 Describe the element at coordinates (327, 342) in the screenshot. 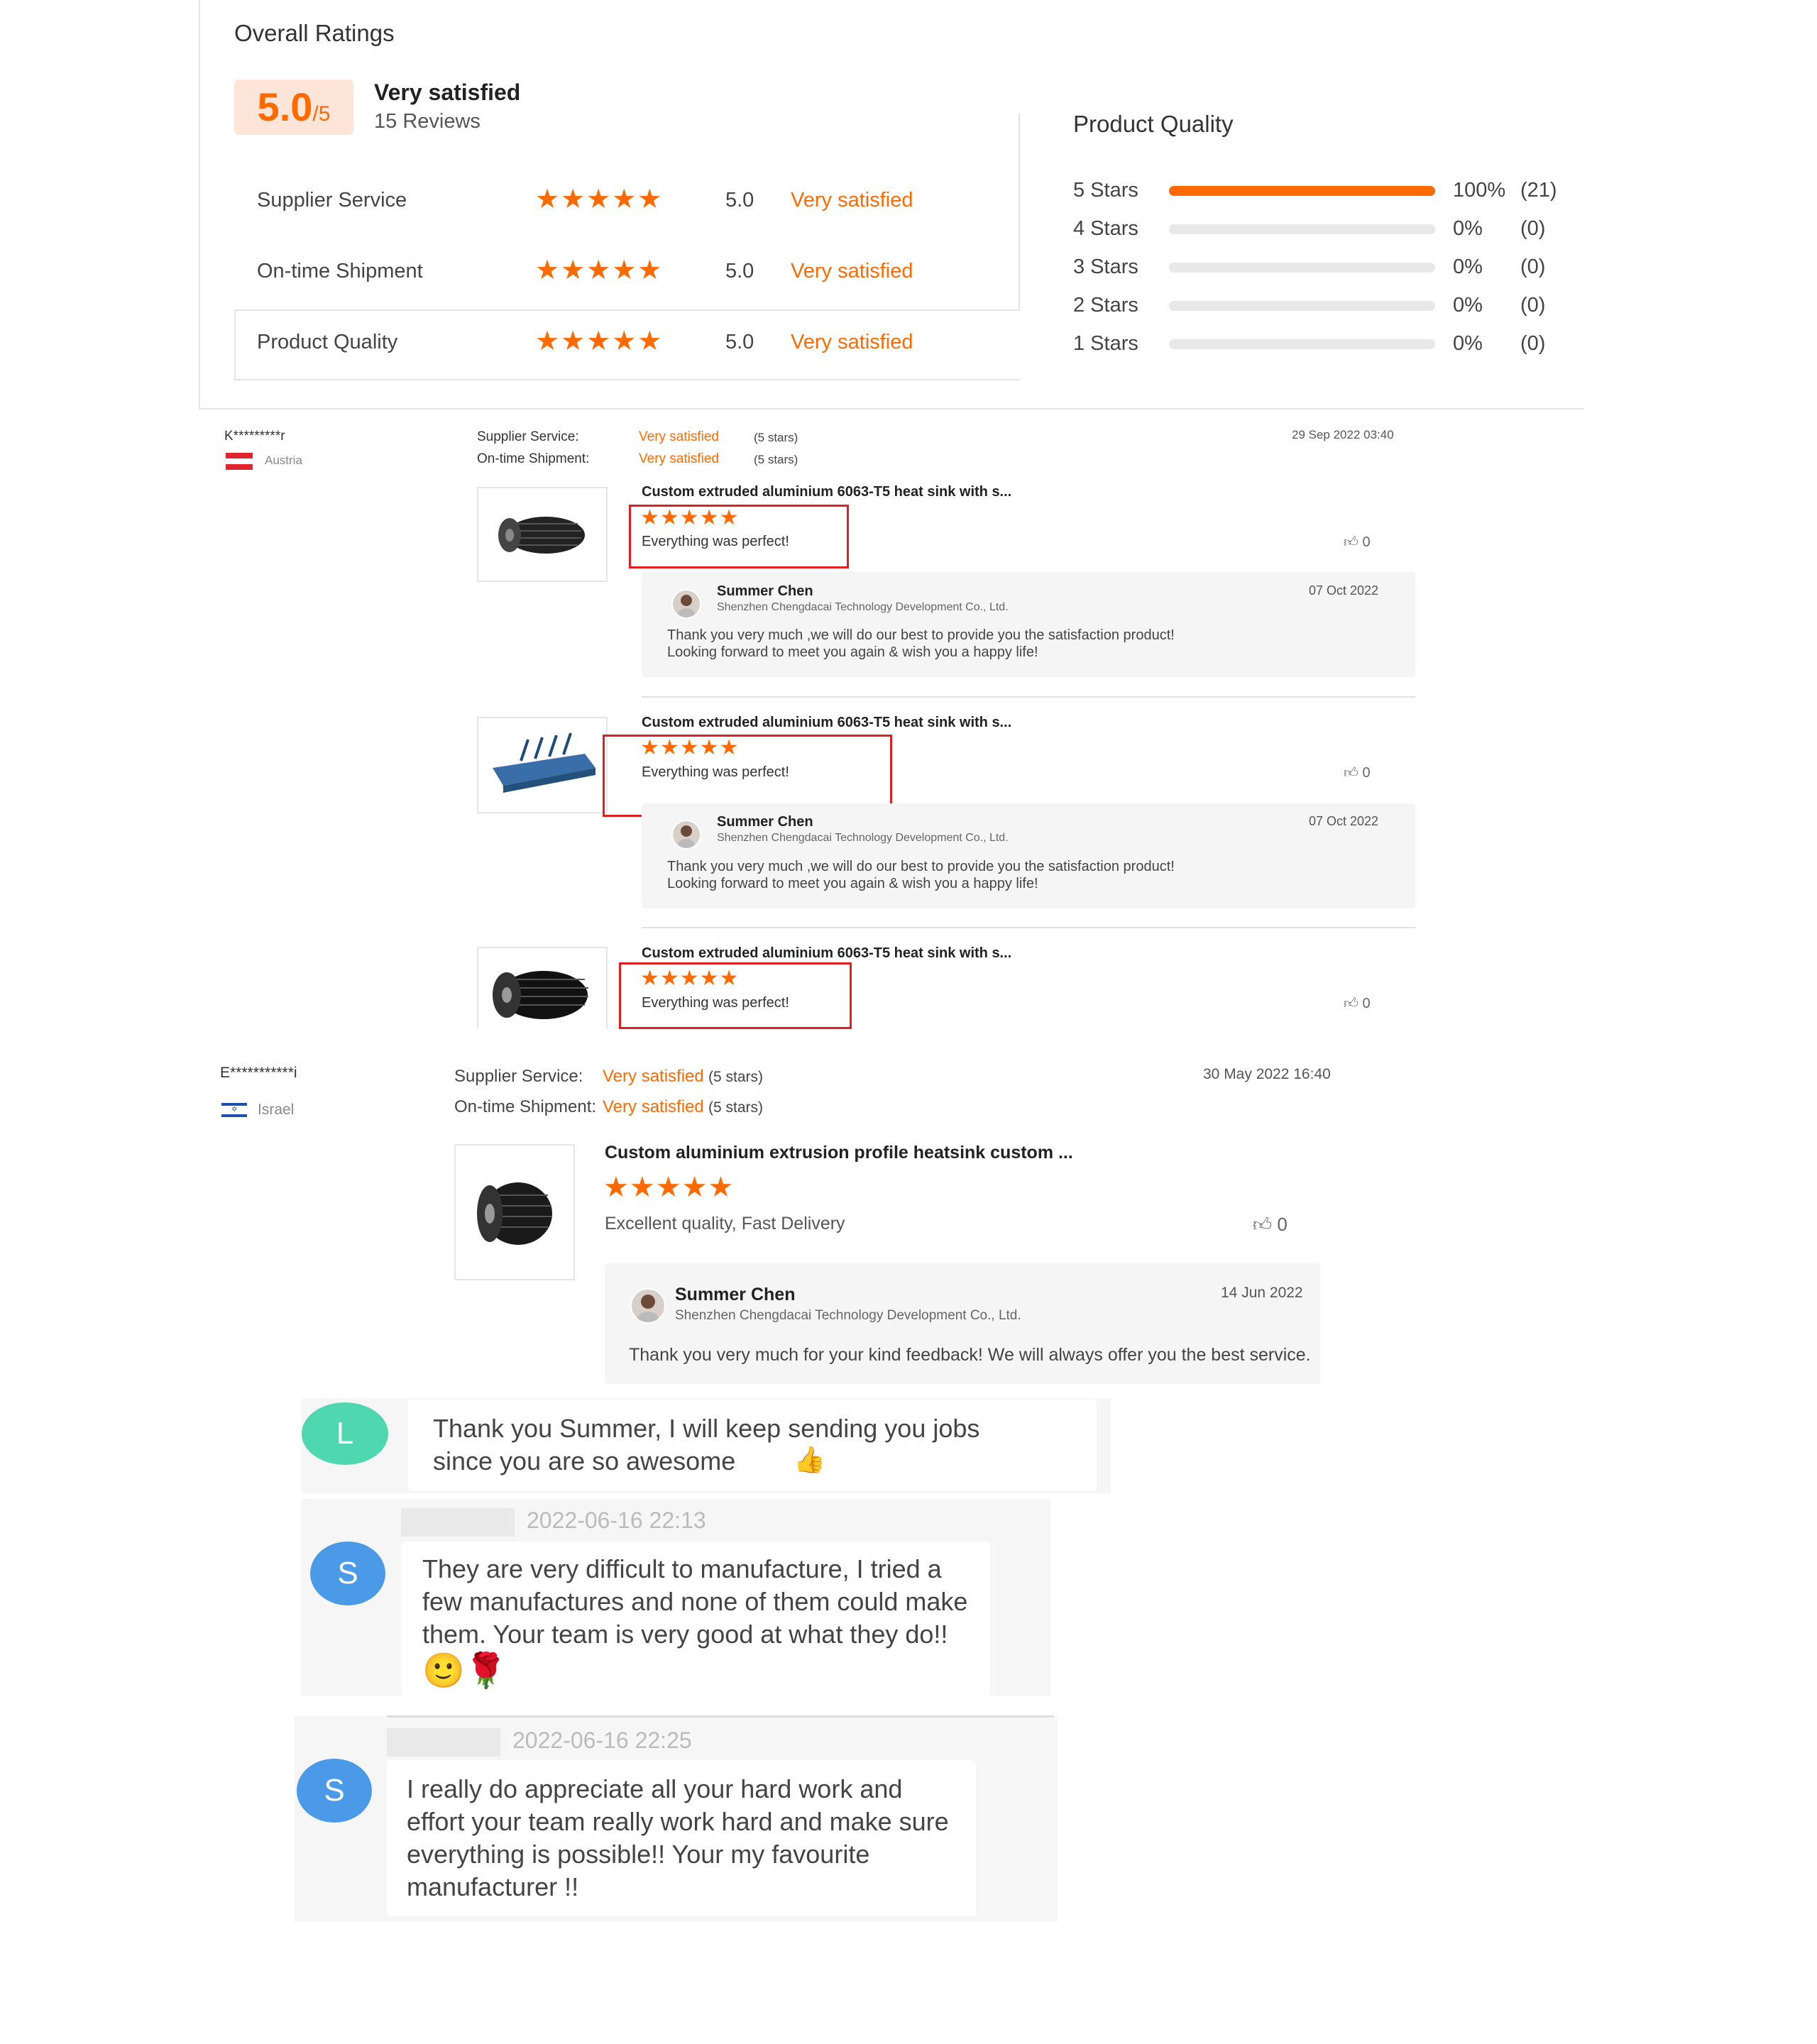

I see `dimension-label: Product Quality` at that location.